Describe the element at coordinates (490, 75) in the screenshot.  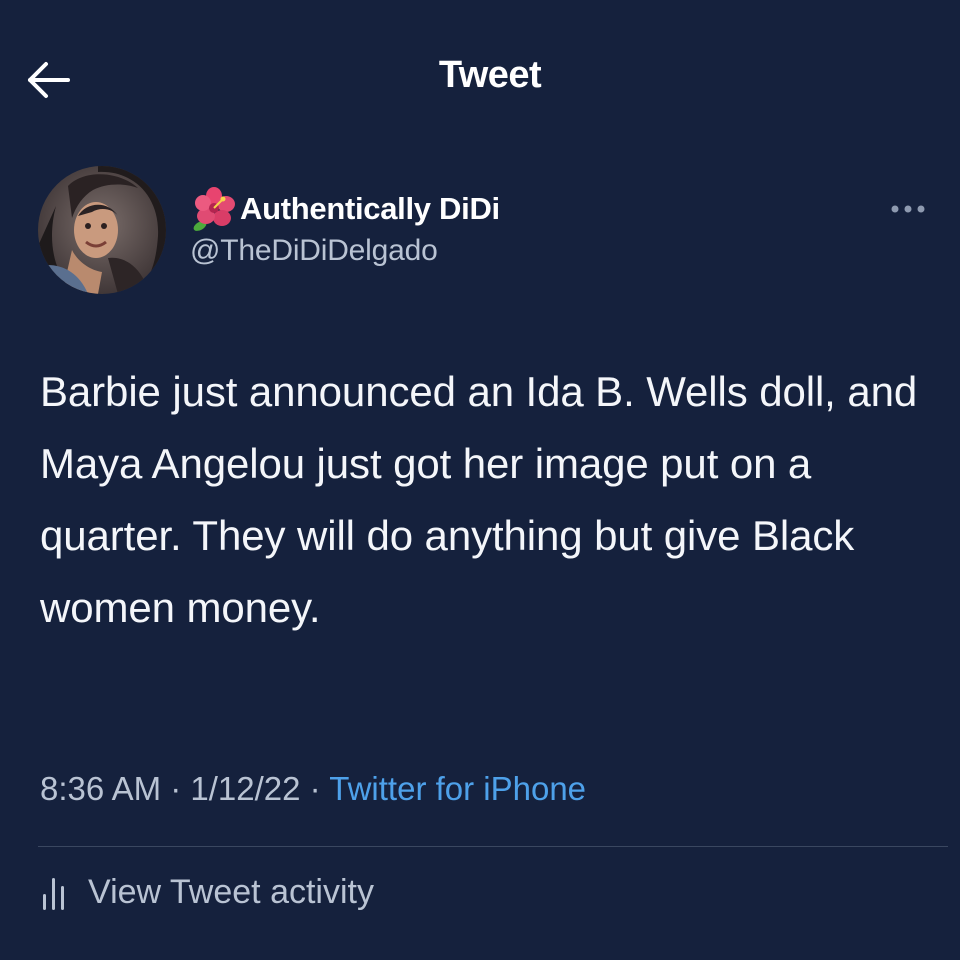
I see `page-title: Tweet` at that location.